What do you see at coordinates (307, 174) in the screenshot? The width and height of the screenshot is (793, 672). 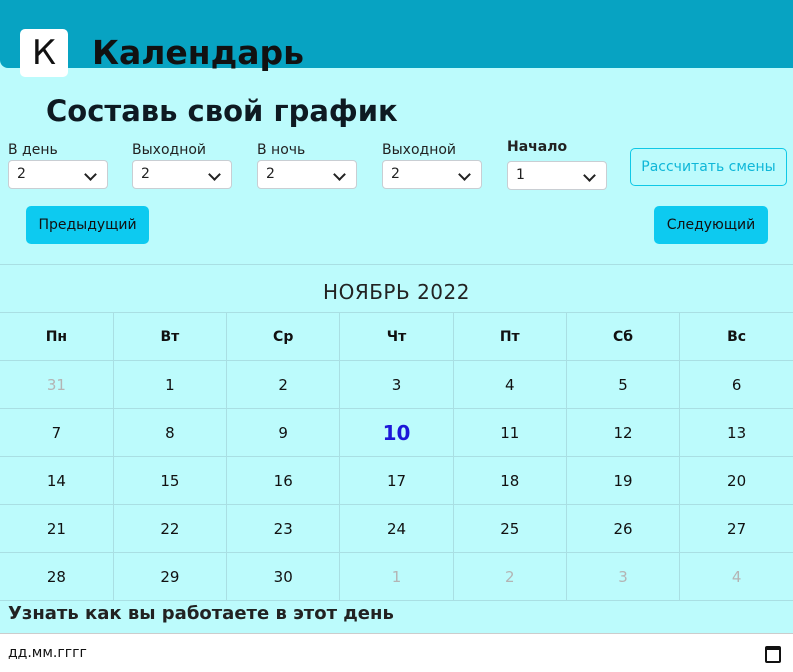 I see `night-shift-select: 2` at bounding box center [307, 174].